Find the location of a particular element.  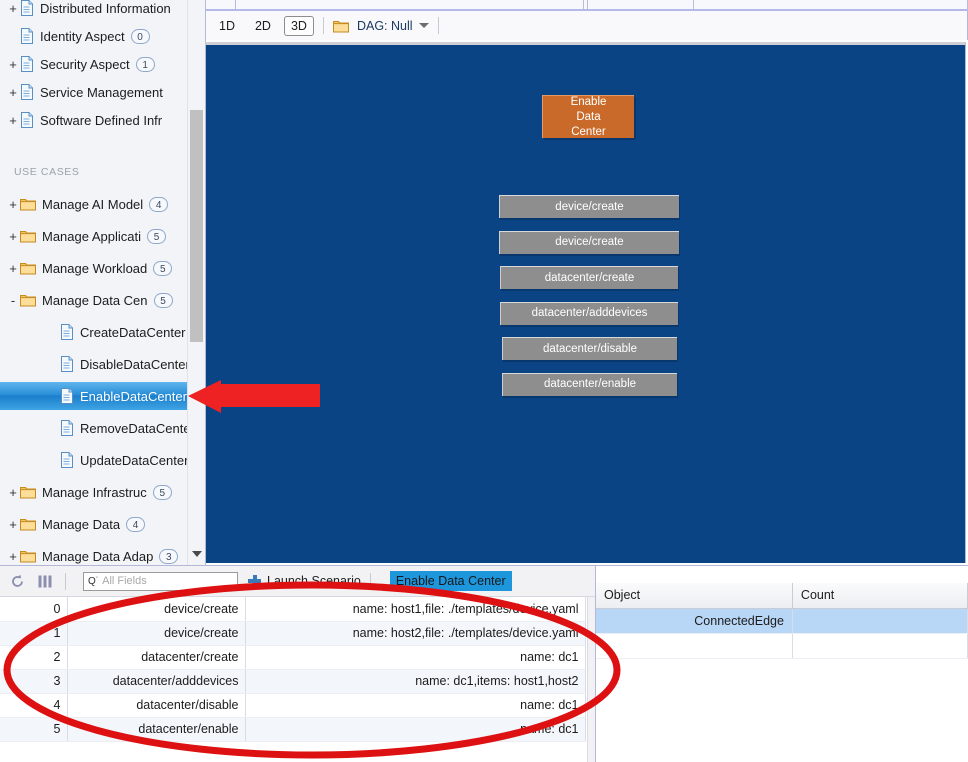

object-count-header-row: Object Count is located at coordinates (782, 596).